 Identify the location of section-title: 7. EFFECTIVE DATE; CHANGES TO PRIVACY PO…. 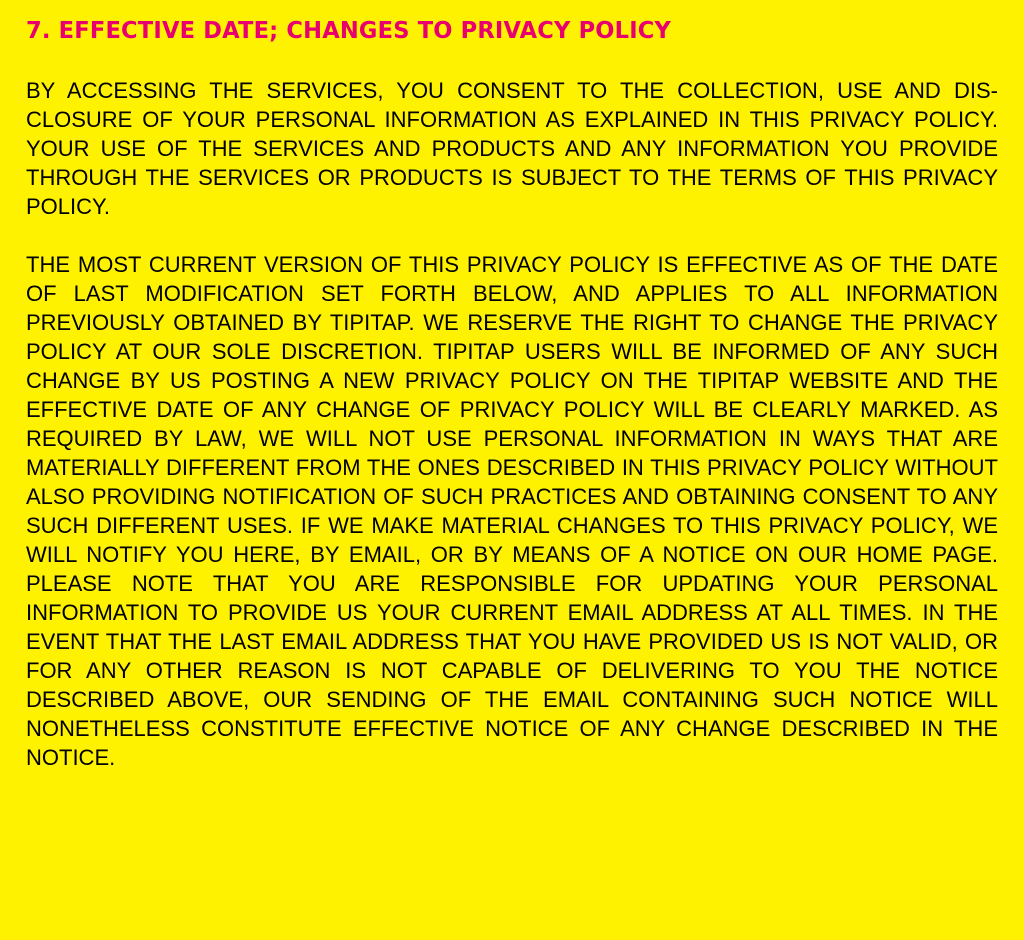
(349, 31).